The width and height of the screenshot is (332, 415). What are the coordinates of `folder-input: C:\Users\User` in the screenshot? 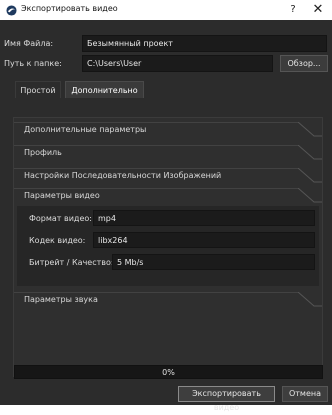 It's located at (177, 63).